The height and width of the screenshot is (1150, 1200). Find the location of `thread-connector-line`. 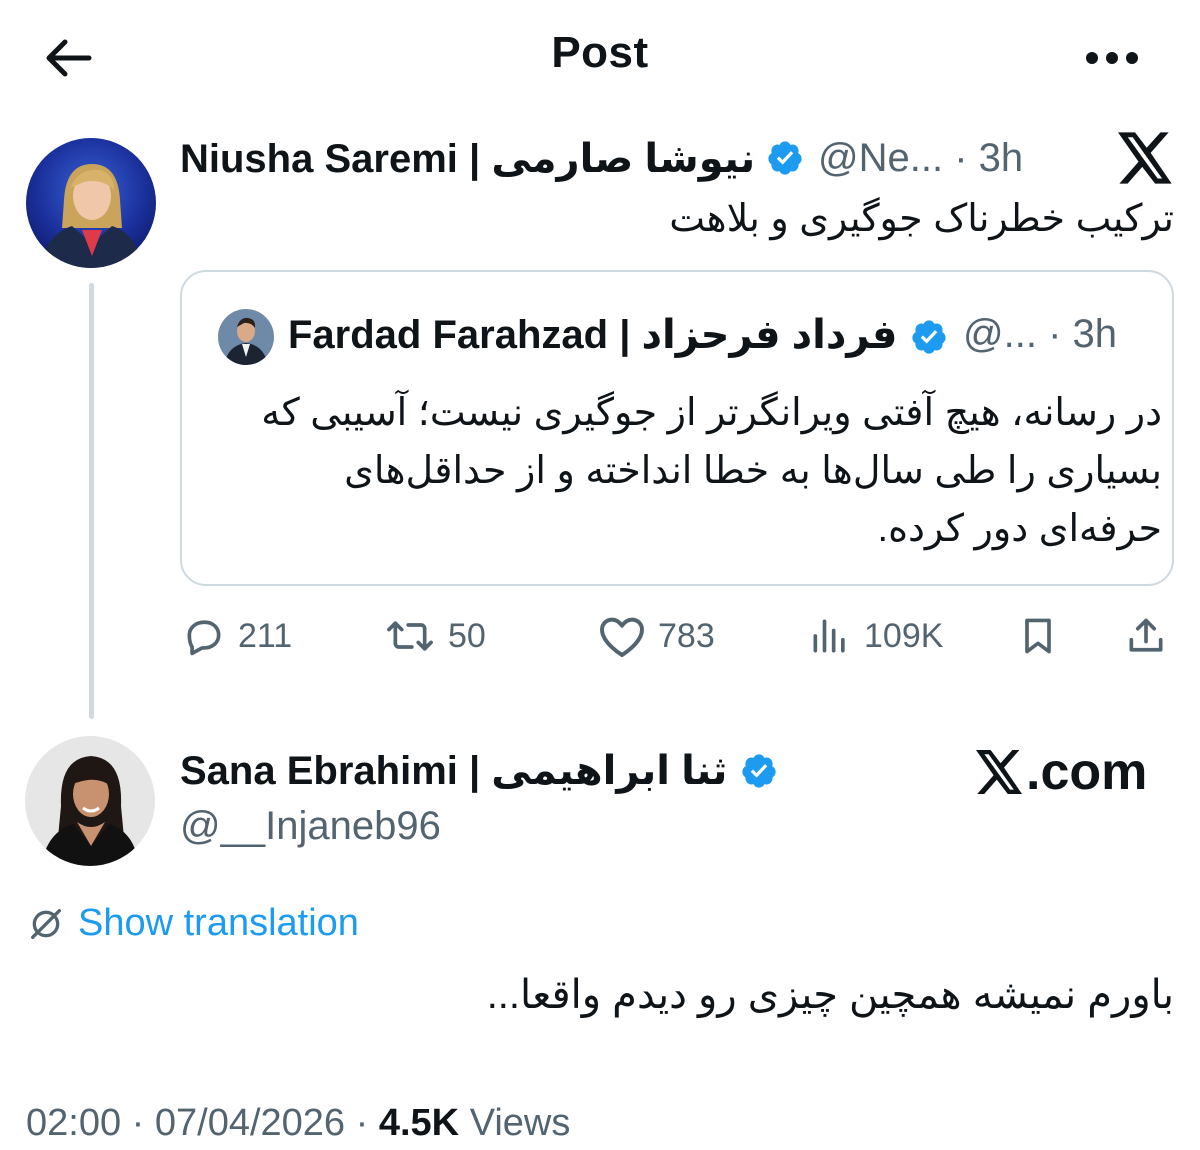

thread-connector-line is located at coordinates (91, 501).